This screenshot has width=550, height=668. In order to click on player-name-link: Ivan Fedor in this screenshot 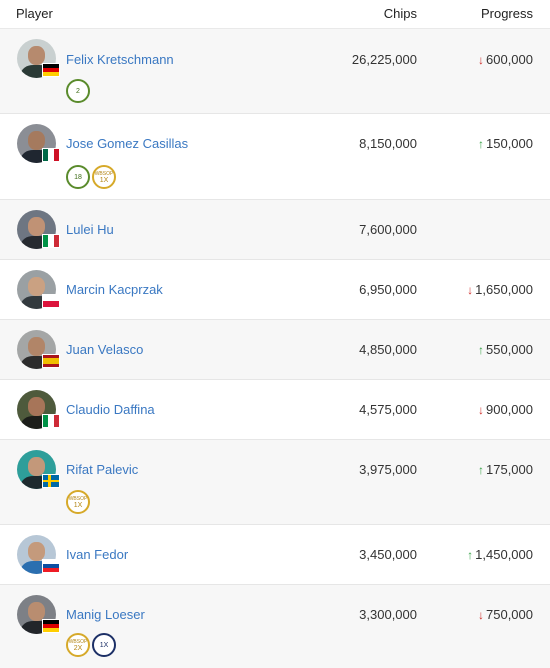, I will do `click(97, 554)`.